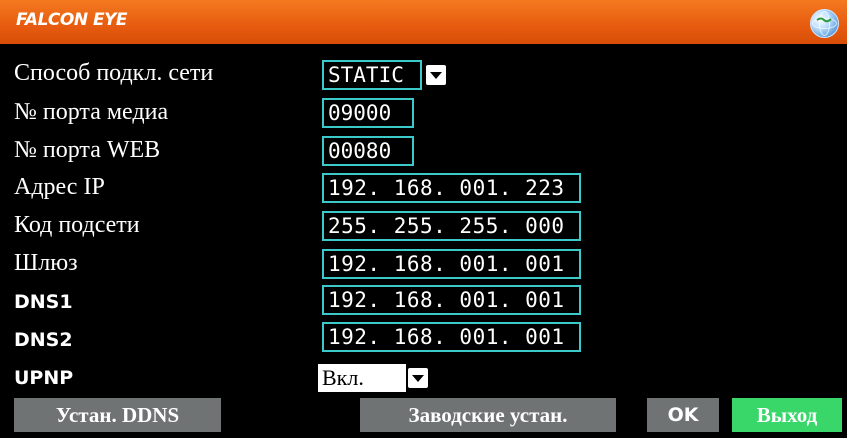 The height and width of the screenshot is (438, 847). Describe the element at coordinates (488, 415) in the screenshot. I see `factory-defaults-button: Заводские устан.` at that location.